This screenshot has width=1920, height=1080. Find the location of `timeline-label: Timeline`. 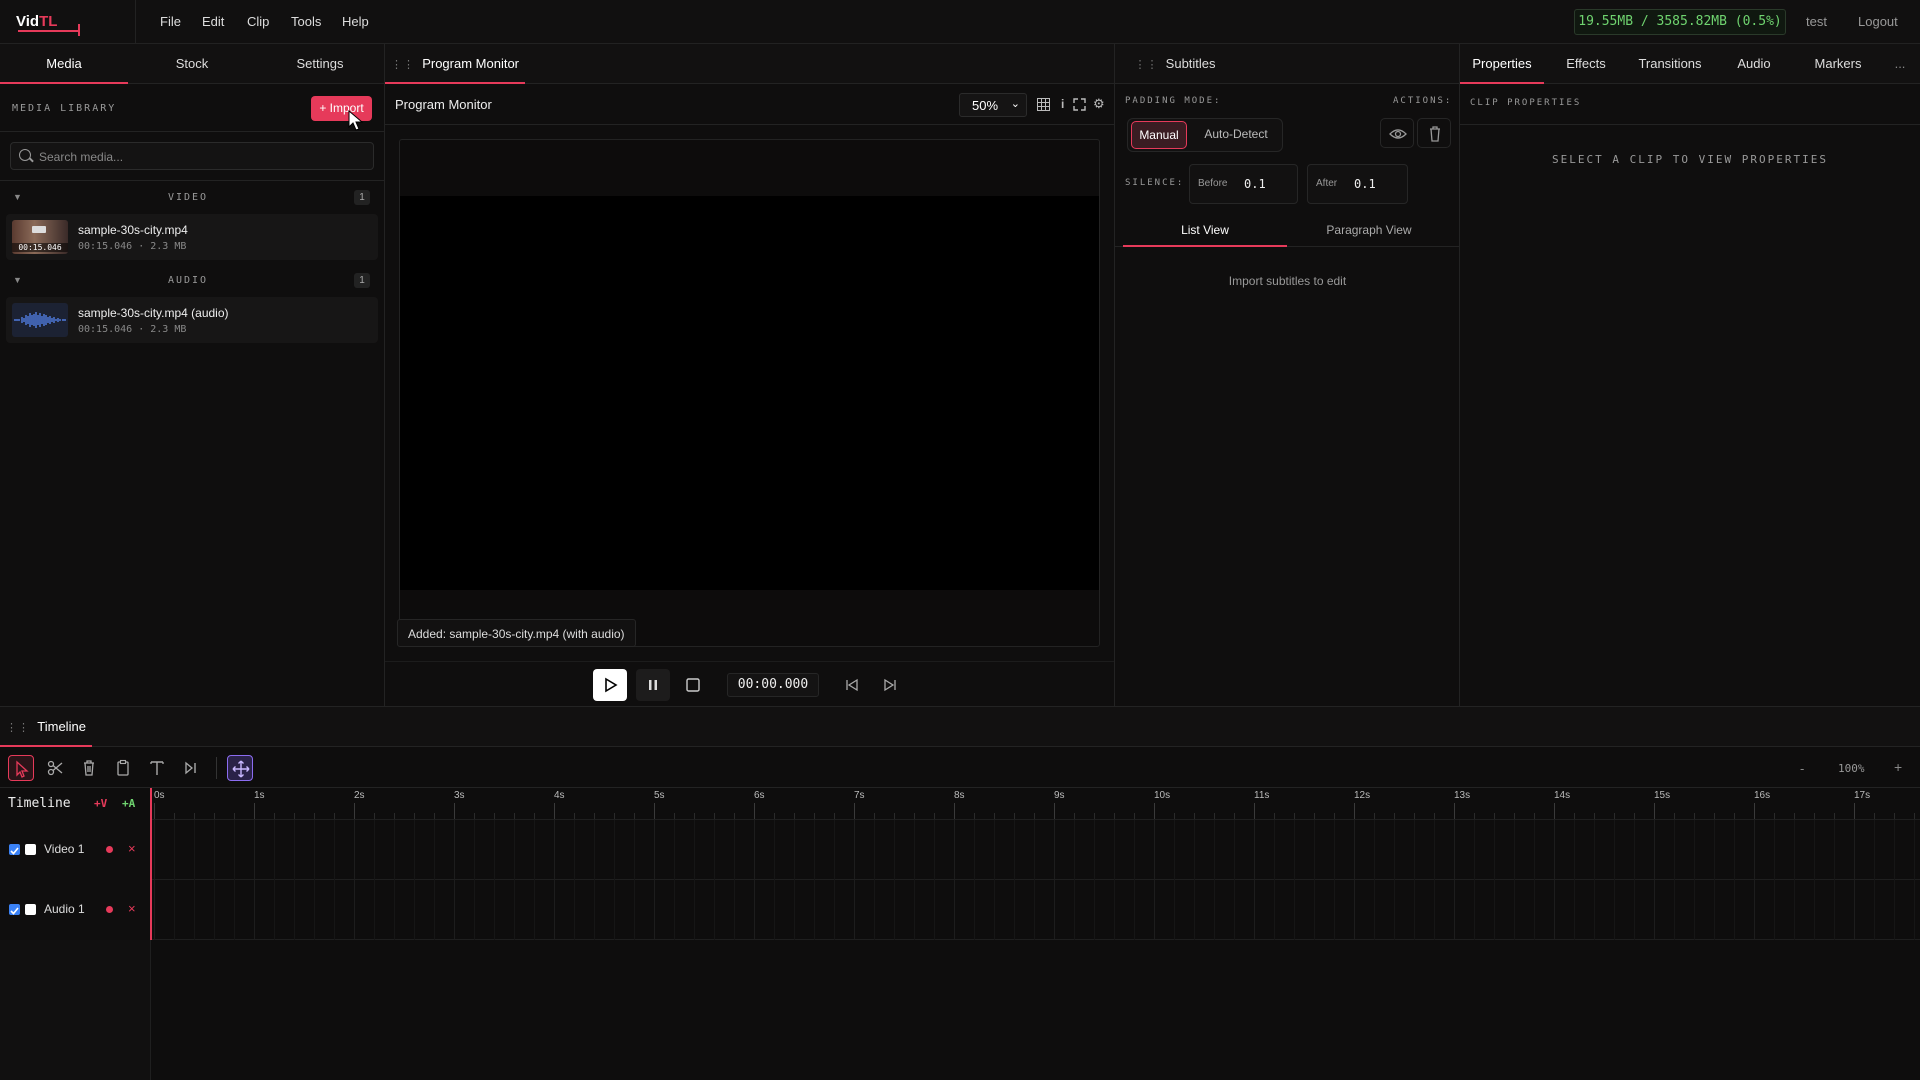

timeline-label: Timeline is located at coordinates (39, 803).